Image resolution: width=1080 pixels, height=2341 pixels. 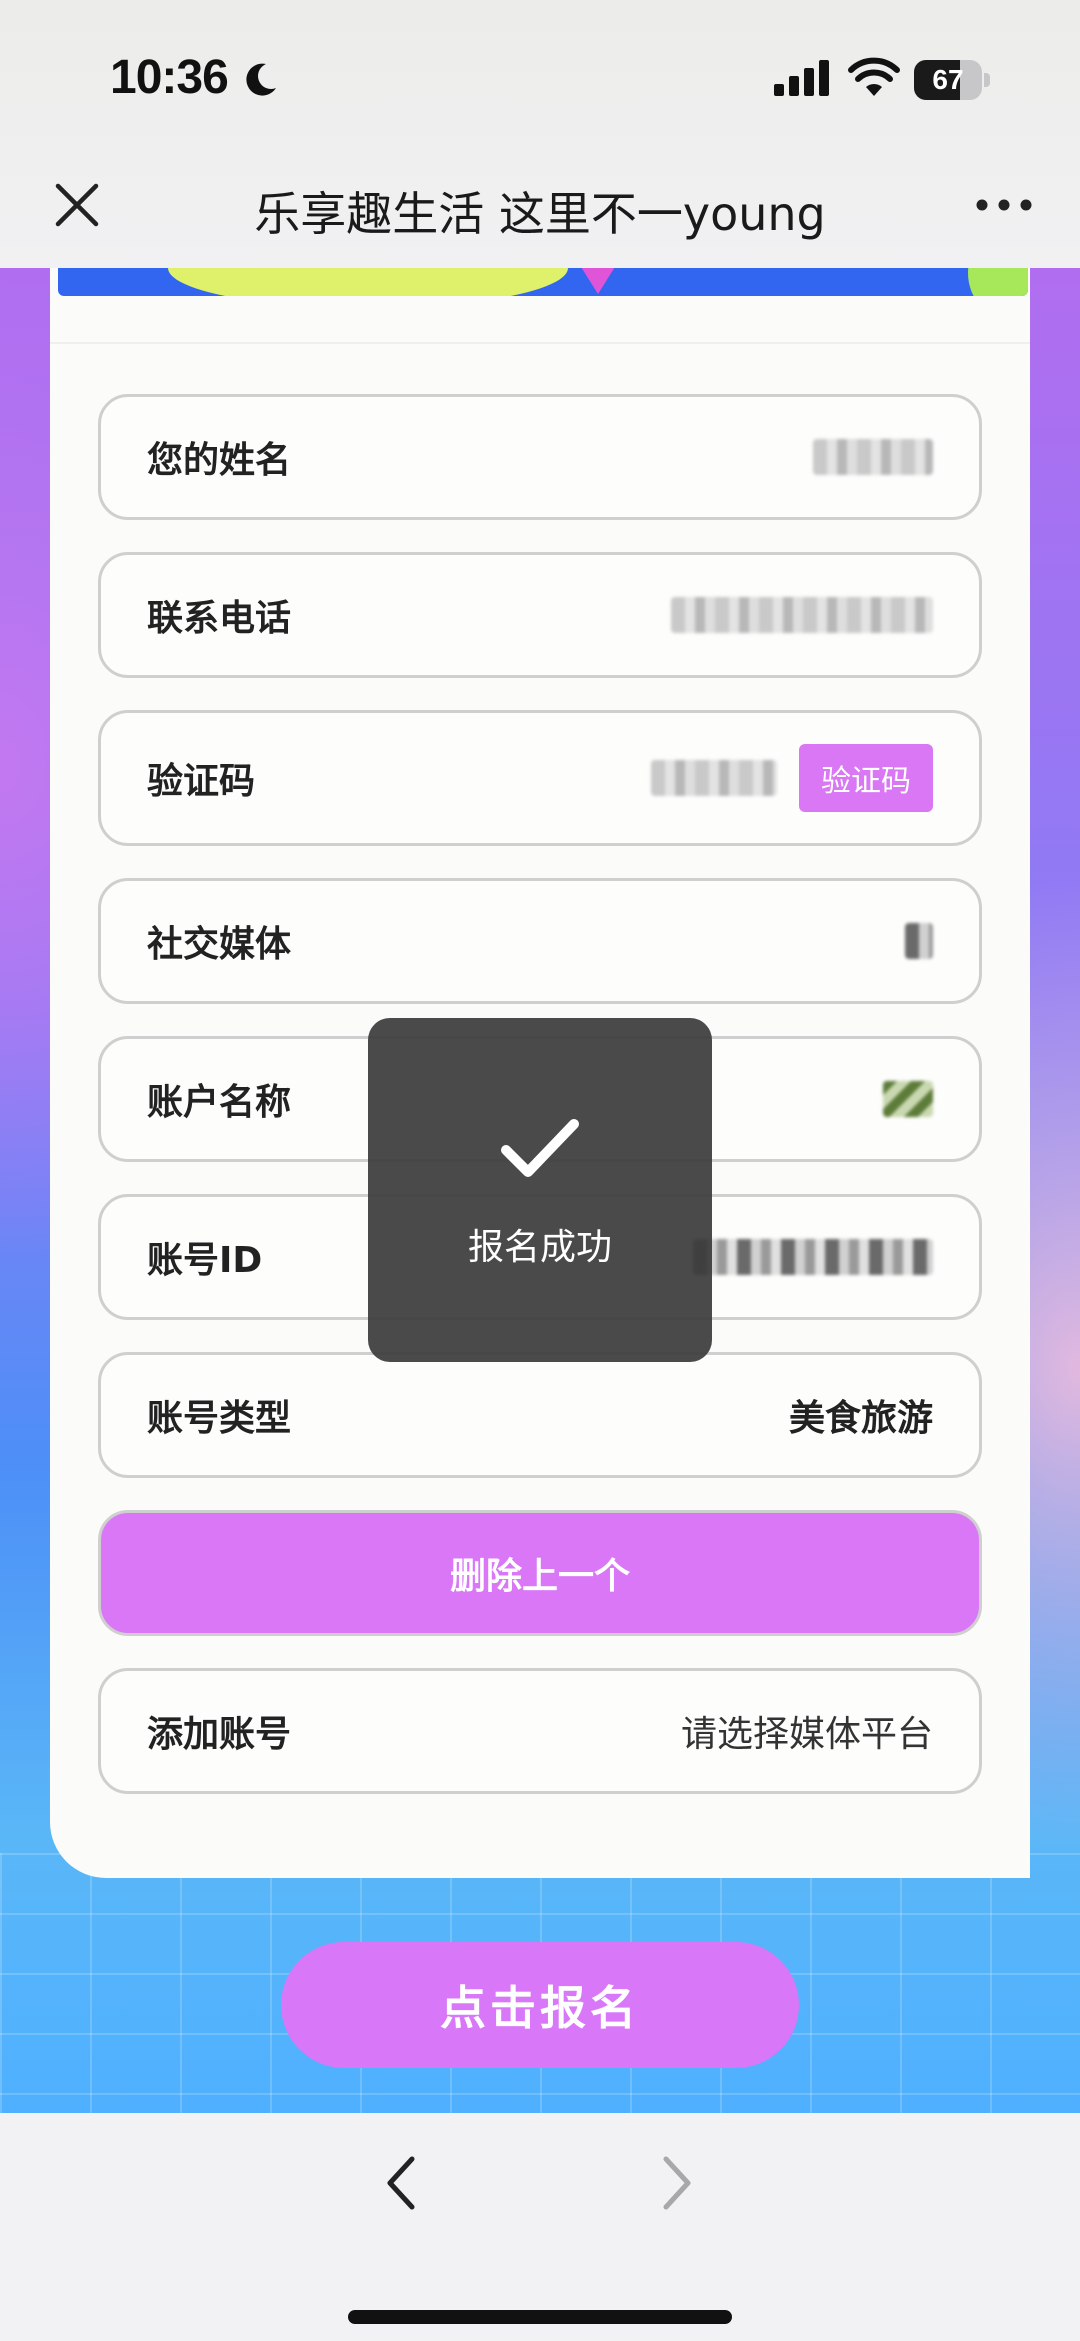 I want to click on add-account-field: 添加账号 请选择媒体平台, so click(x=540, y=1731).